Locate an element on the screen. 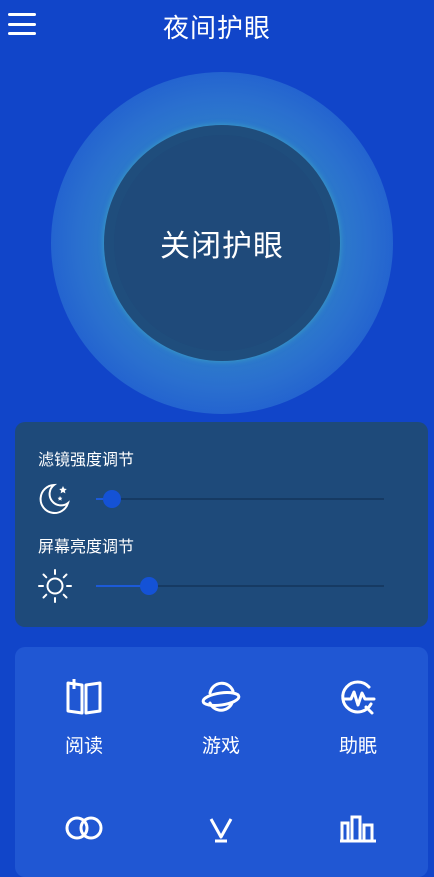 The height and width of the screenshot is (877, 434). mode-label: 助眠 is located at coordinates (357, 746).